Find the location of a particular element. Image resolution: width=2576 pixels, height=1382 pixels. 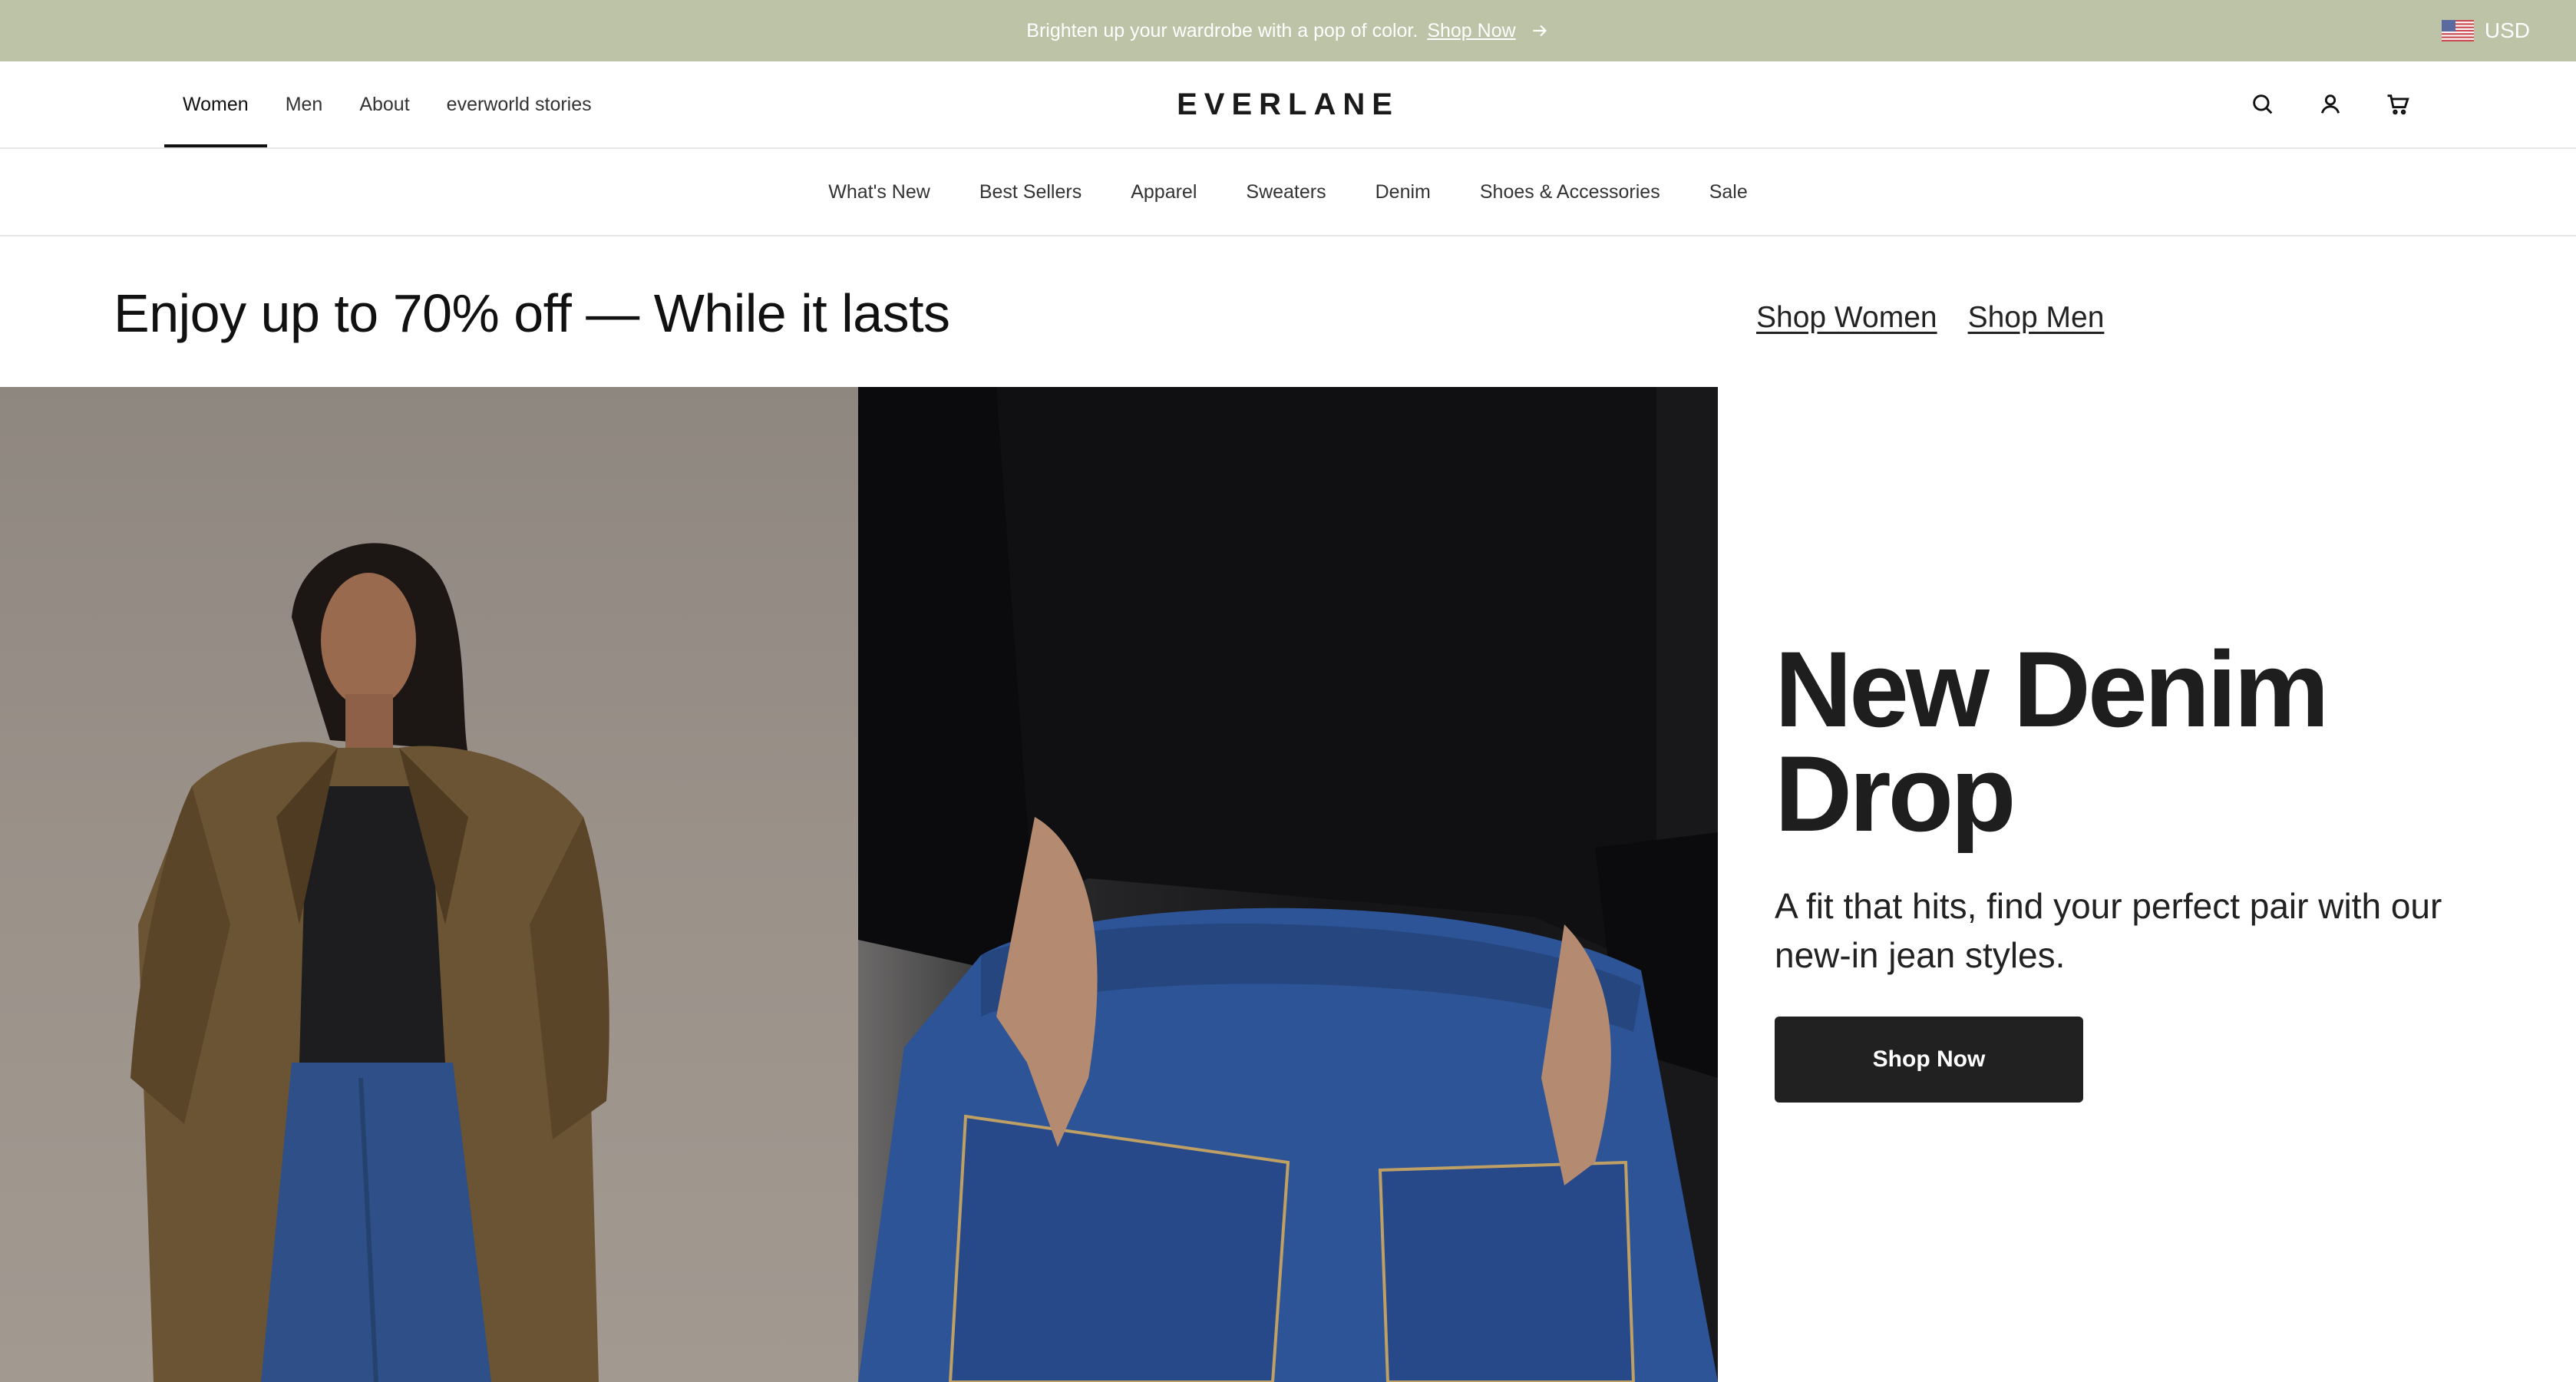

account-button is located at coordinates (2330, 104).